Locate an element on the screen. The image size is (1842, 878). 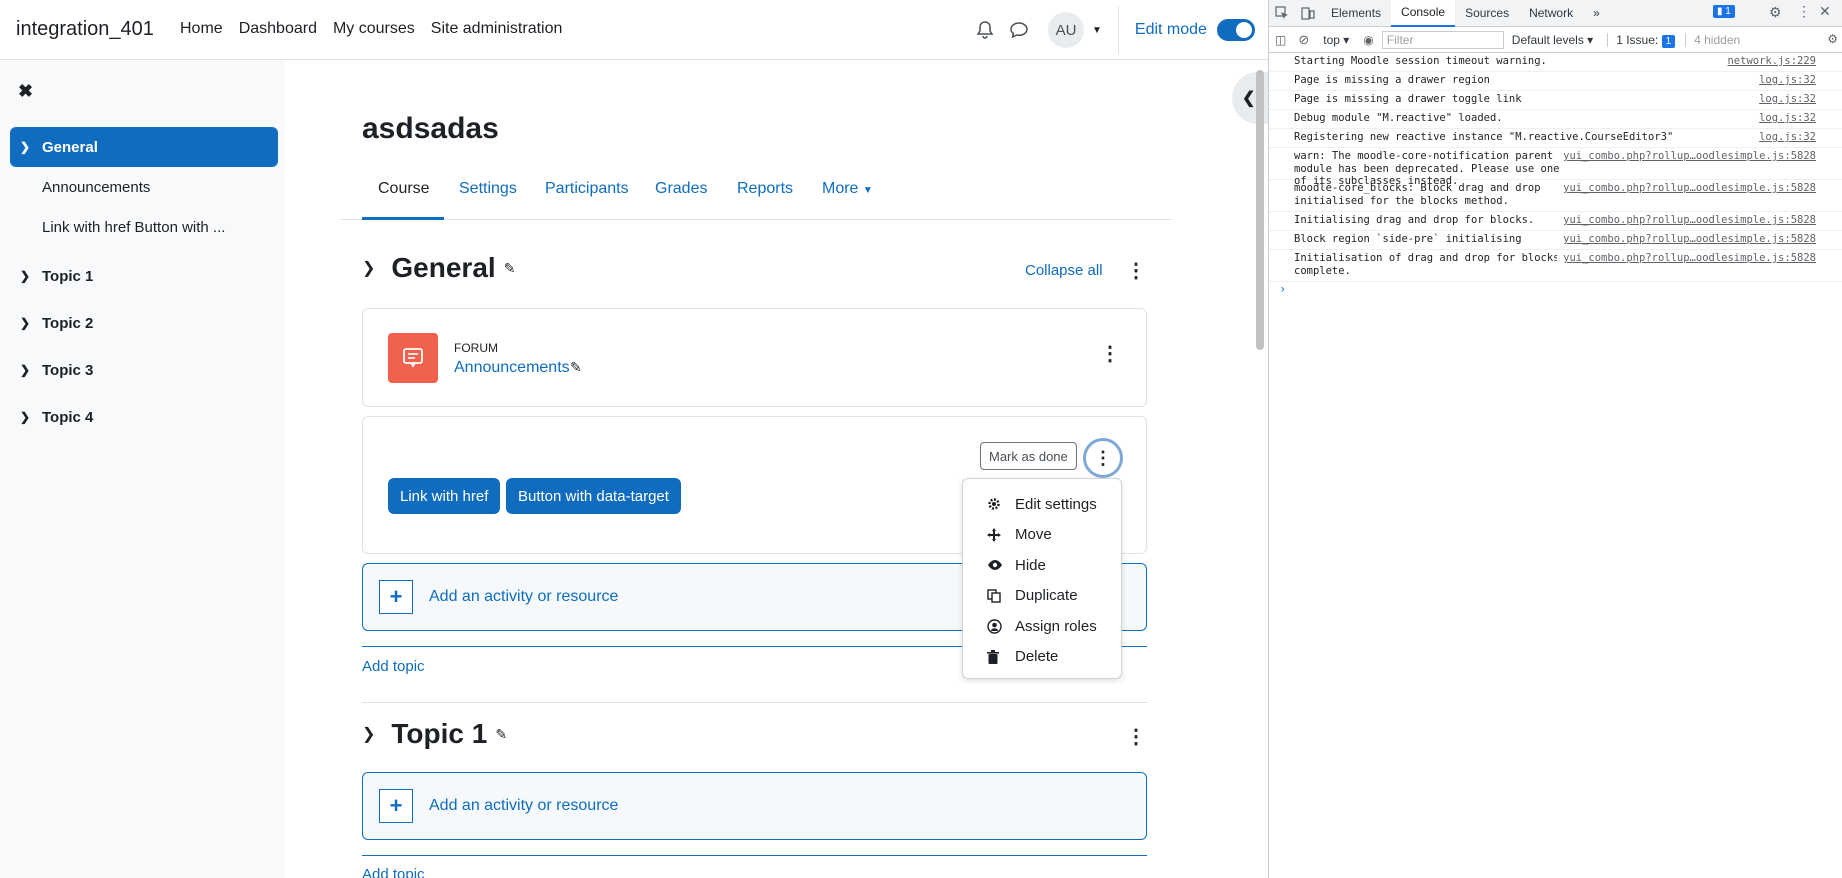
site-brand: integration_401 is located at coordinates (85, 29).